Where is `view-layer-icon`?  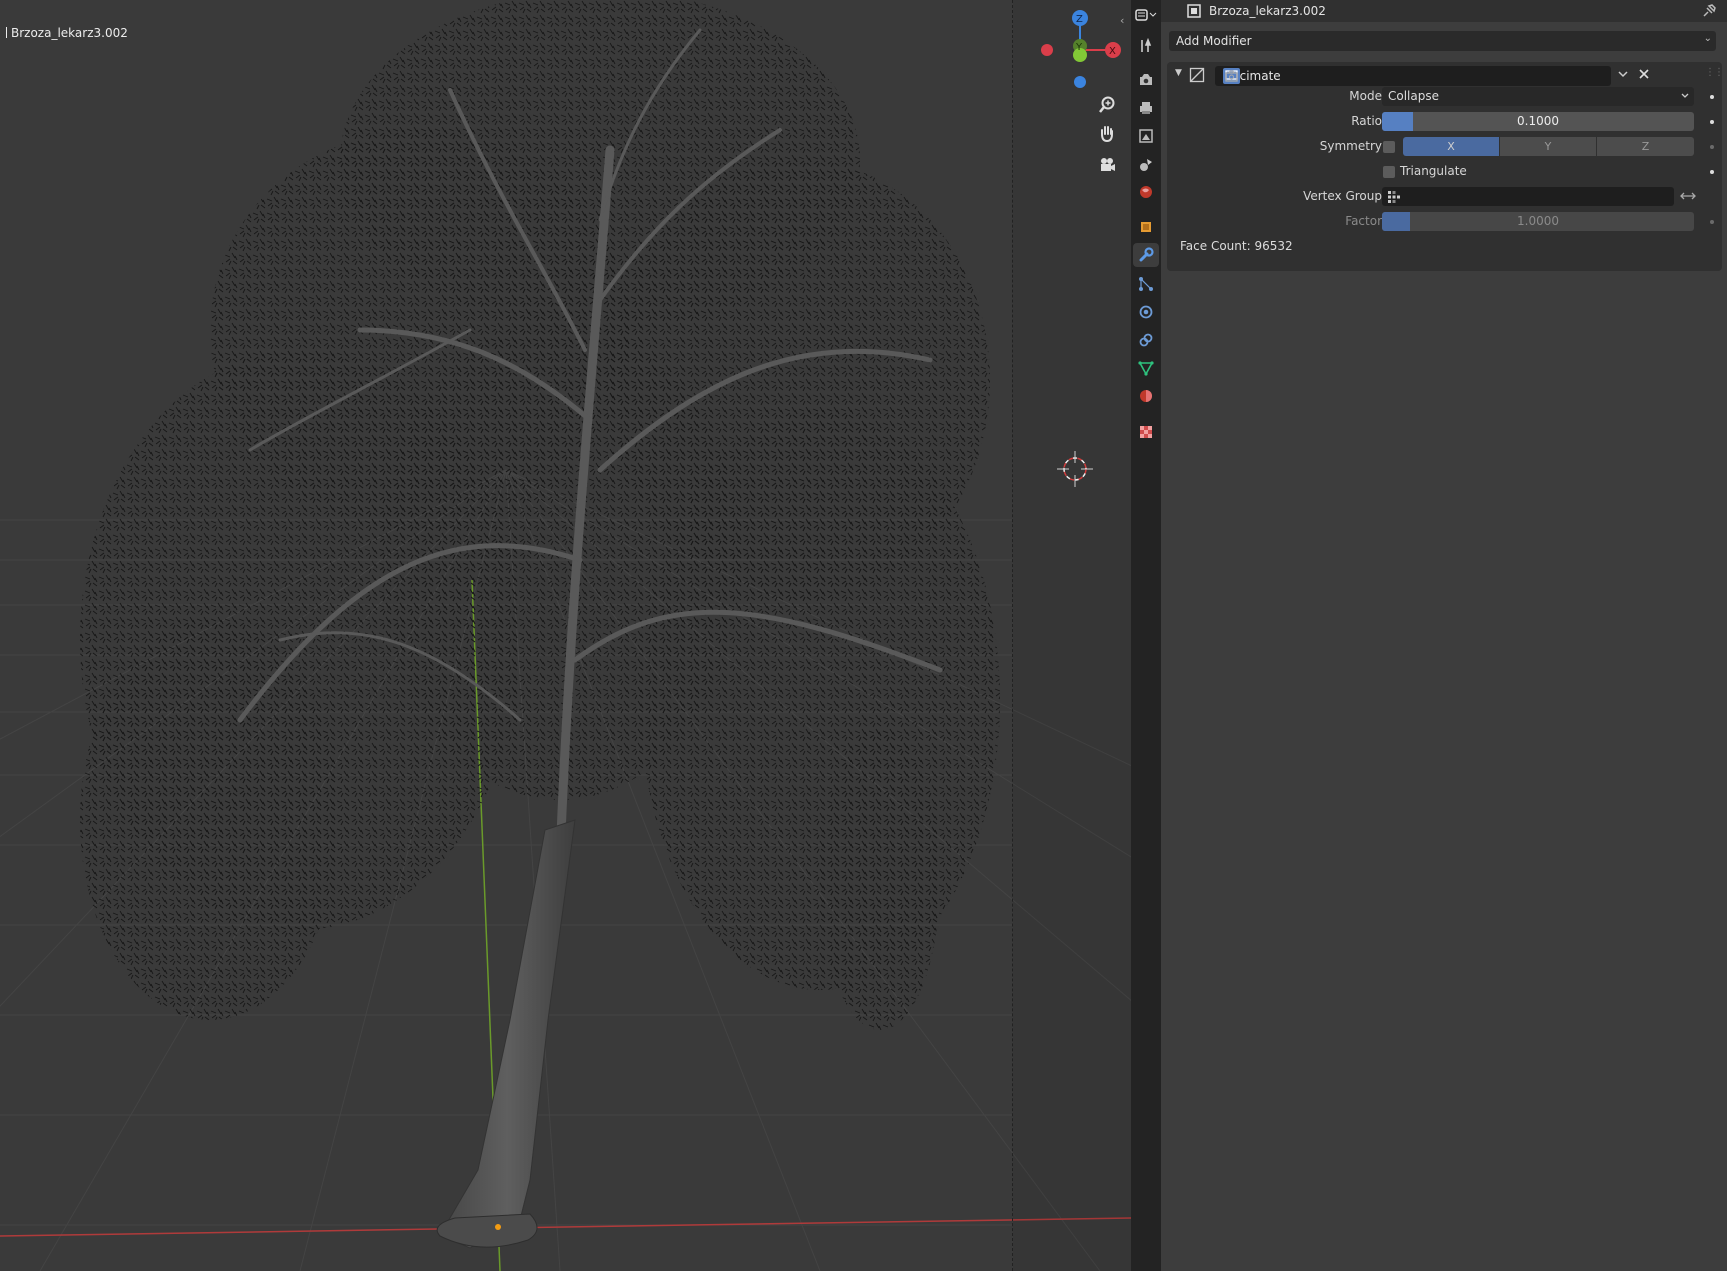 view-layer-icon is located at coordinates (1146, 136).